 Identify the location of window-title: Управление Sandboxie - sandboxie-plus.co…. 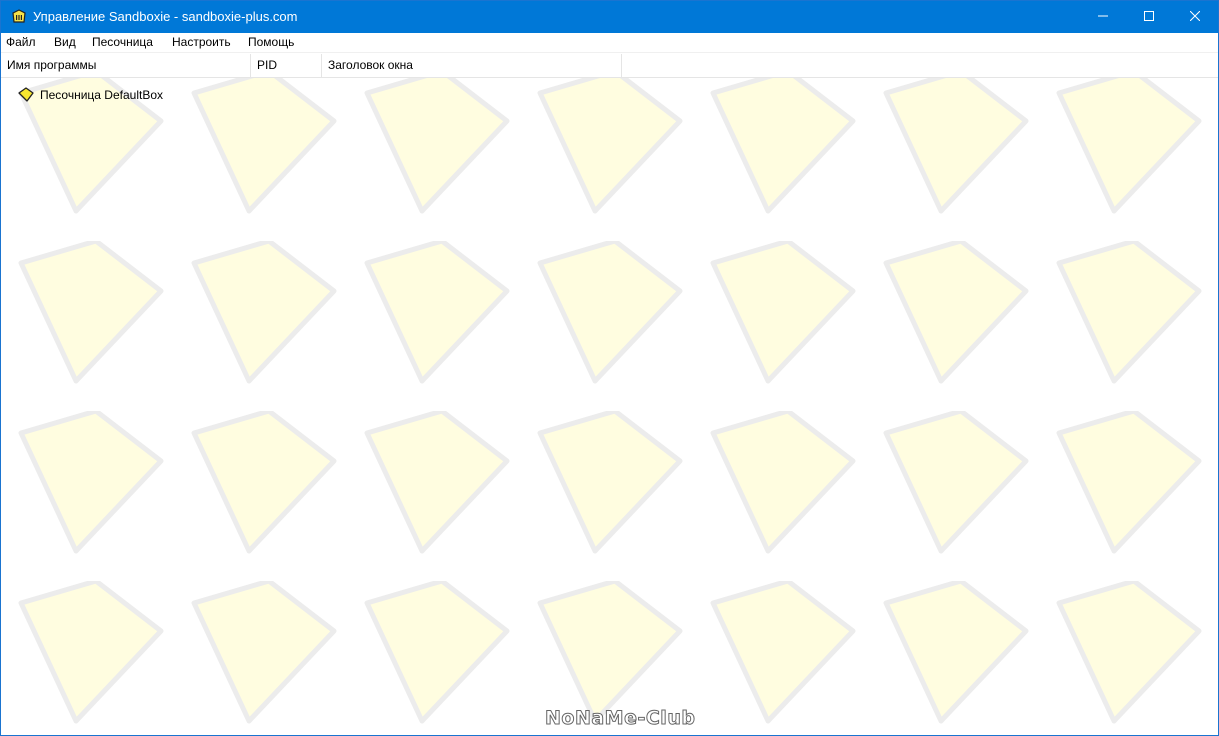
(165, 16).